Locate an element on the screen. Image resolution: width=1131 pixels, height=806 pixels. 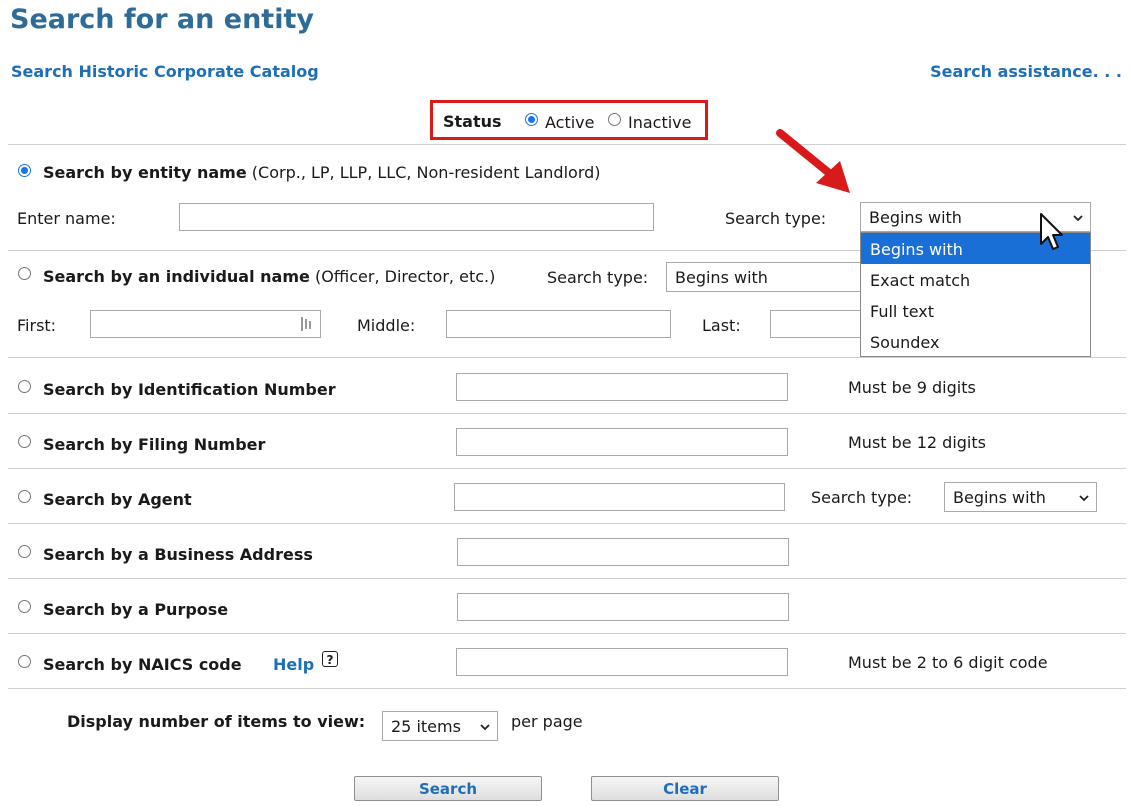
id-number-label: Search by Identification Number is located at coordinates (189, 389).